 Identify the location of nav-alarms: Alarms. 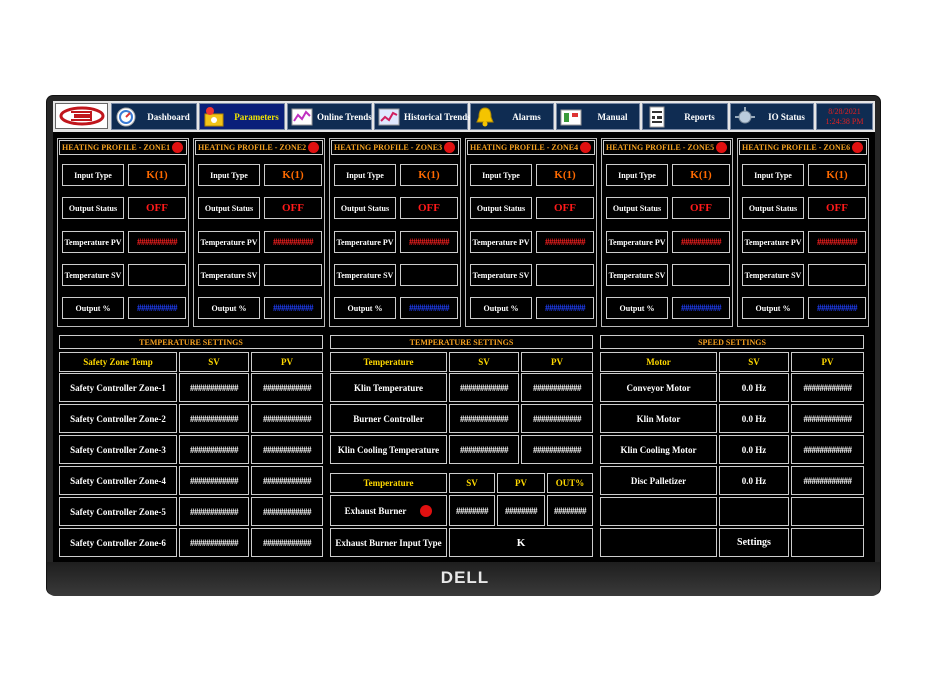
(512, 116).